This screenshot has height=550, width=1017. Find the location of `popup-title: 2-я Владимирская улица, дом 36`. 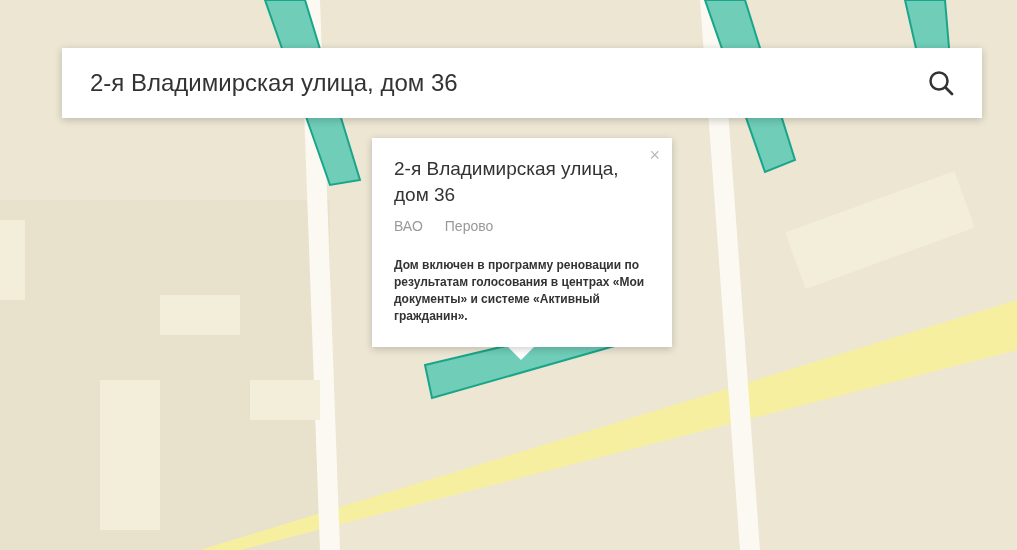

popup-title: 2-я Владимирская улица, дом 36 is located at coordinates (507, 182).